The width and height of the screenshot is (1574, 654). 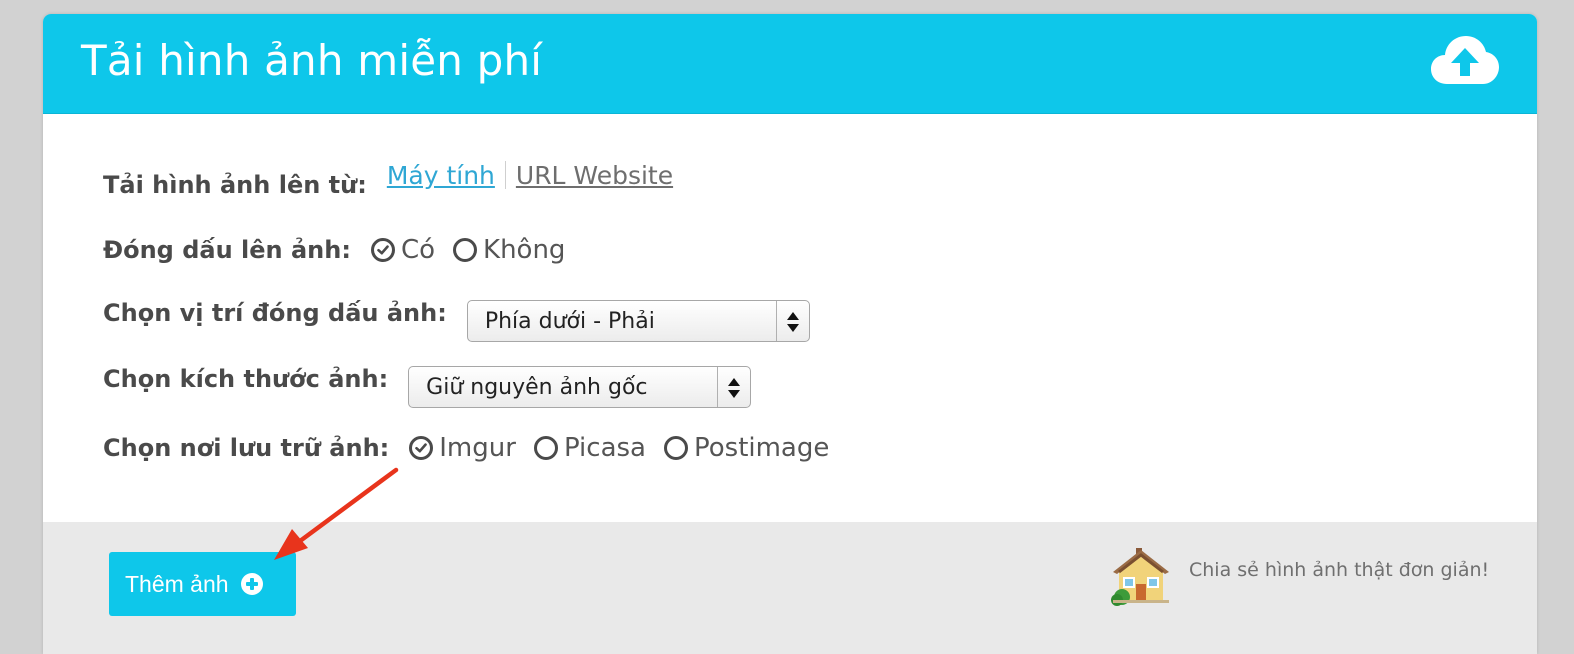 What do you see at coordinates (594, 175) in the screenshot?
I see `source-url-link: URL Website` at bounding box center [594, 175].